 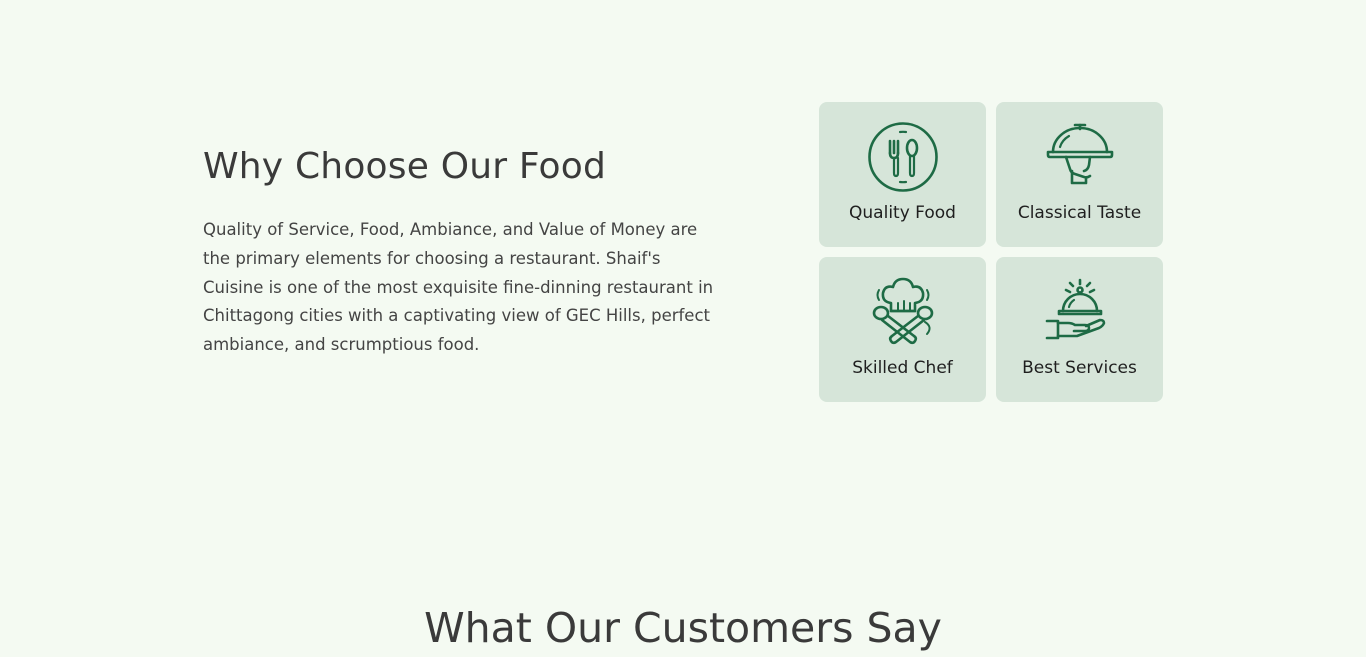 I want to click on feature-label: Skilled Chef, so click(x=902, y=368).